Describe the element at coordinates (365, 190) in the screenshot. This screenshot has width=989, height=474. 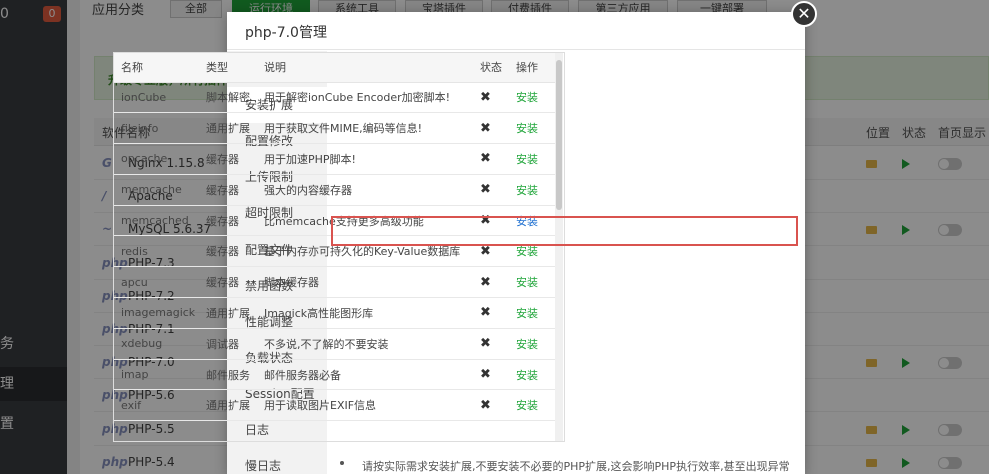
I see `extension-description: 强大的内容缓存器` at that location.